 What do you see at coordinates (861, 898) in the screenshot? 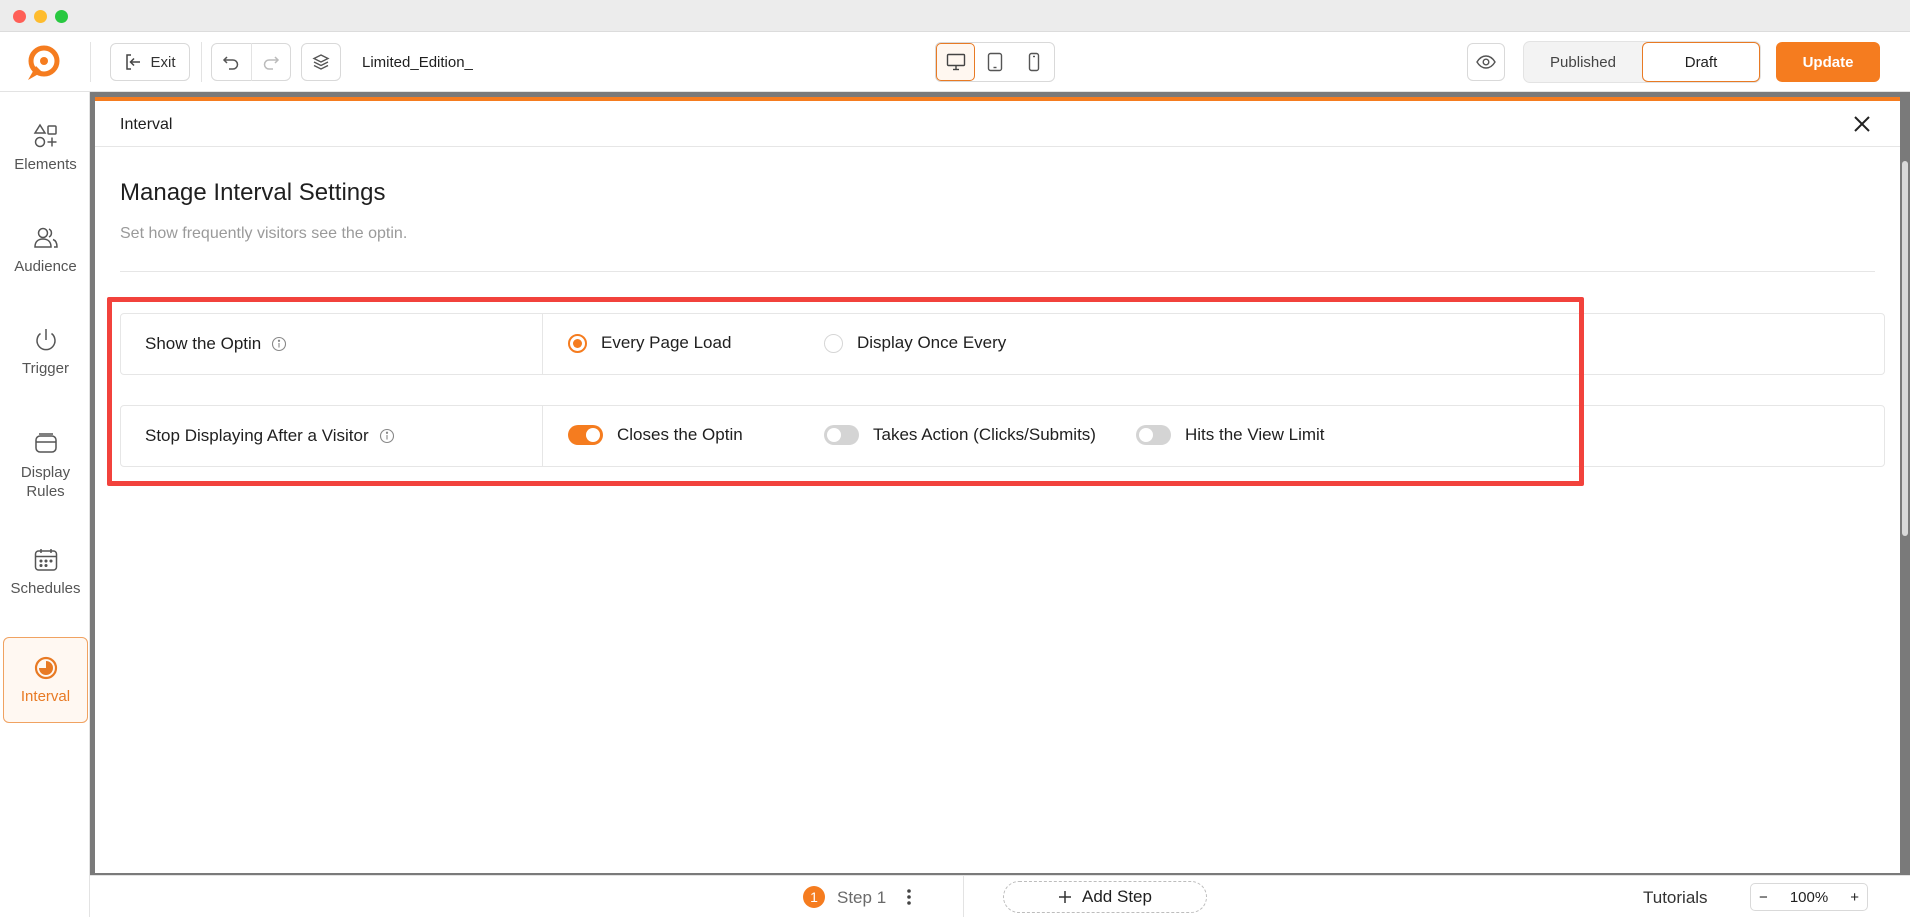
I see `step-label: Step 1` at bounding box center [861, 898].